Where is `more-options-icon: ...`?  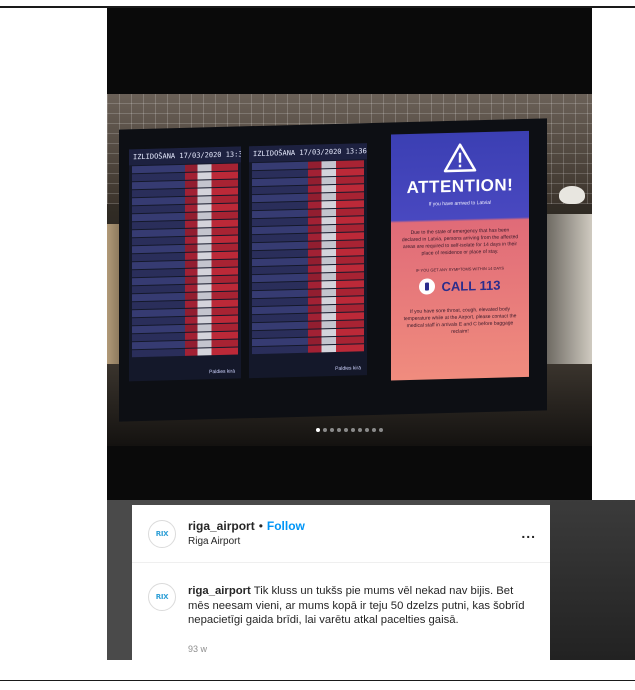
more-options-icon: ... is located at coordinates (528, 533).